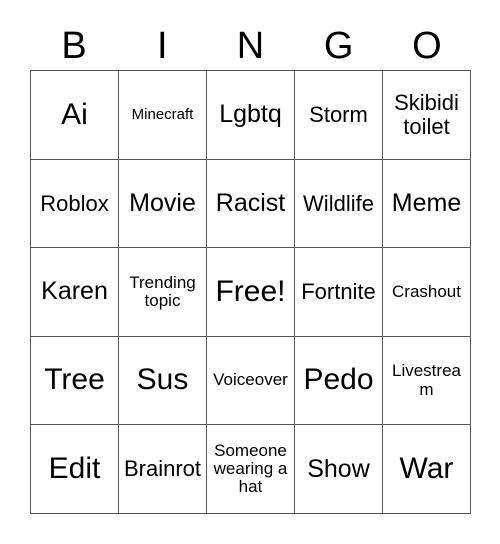 Image resolution: width=500 pixels, height=544 pixels. I want to click on bingo-cell-i3: Trending topic, so click(163, 292).